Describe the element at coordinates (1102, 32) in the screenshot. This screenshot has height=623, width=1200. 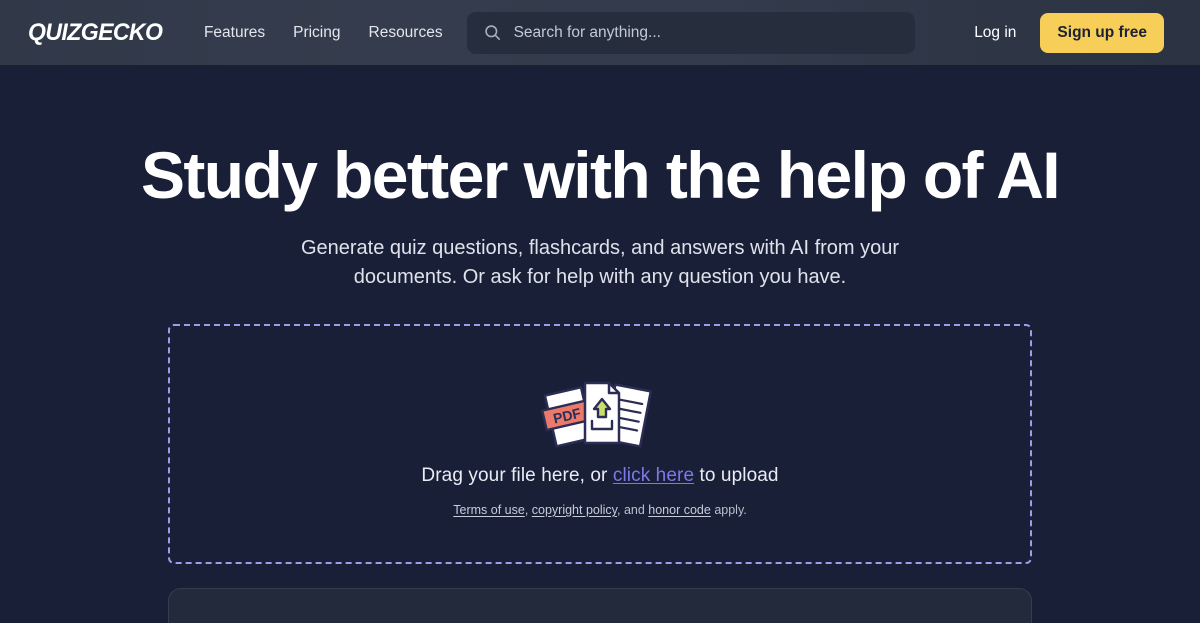
I see `signup-button: Sign up free` at that location.